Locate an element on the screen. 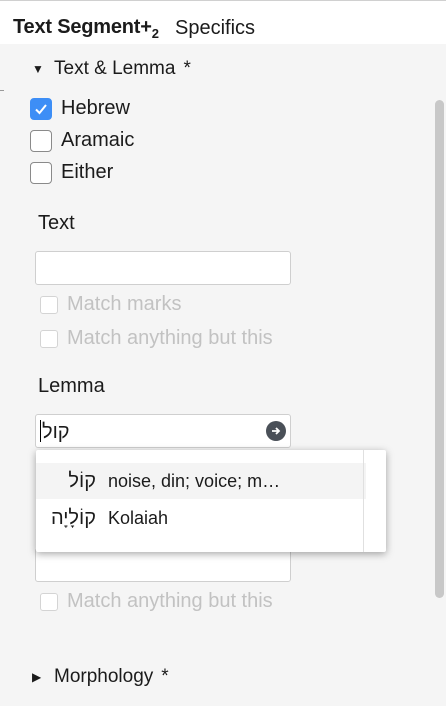 The width and height of the screenshot is (446, 706). checkmark-icon is located at coordinates (41, 108).